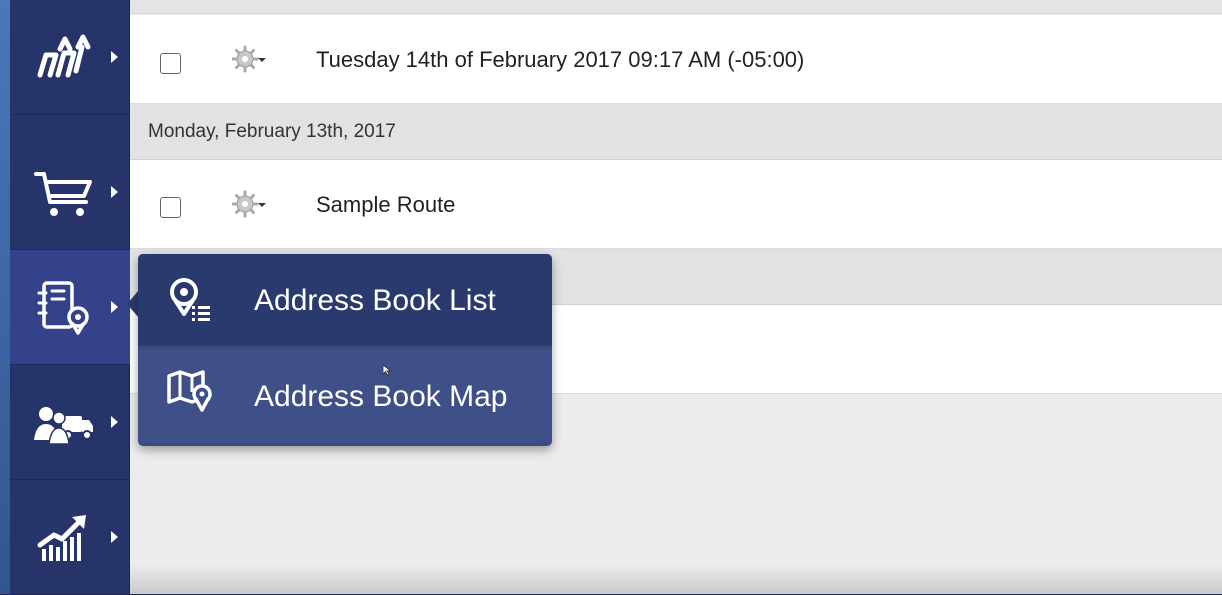 The width and height of the screenshot is (1222, 595). Describe the element at coordinates (64, 56) in the screenshot. I see `routes-icon` at that location.